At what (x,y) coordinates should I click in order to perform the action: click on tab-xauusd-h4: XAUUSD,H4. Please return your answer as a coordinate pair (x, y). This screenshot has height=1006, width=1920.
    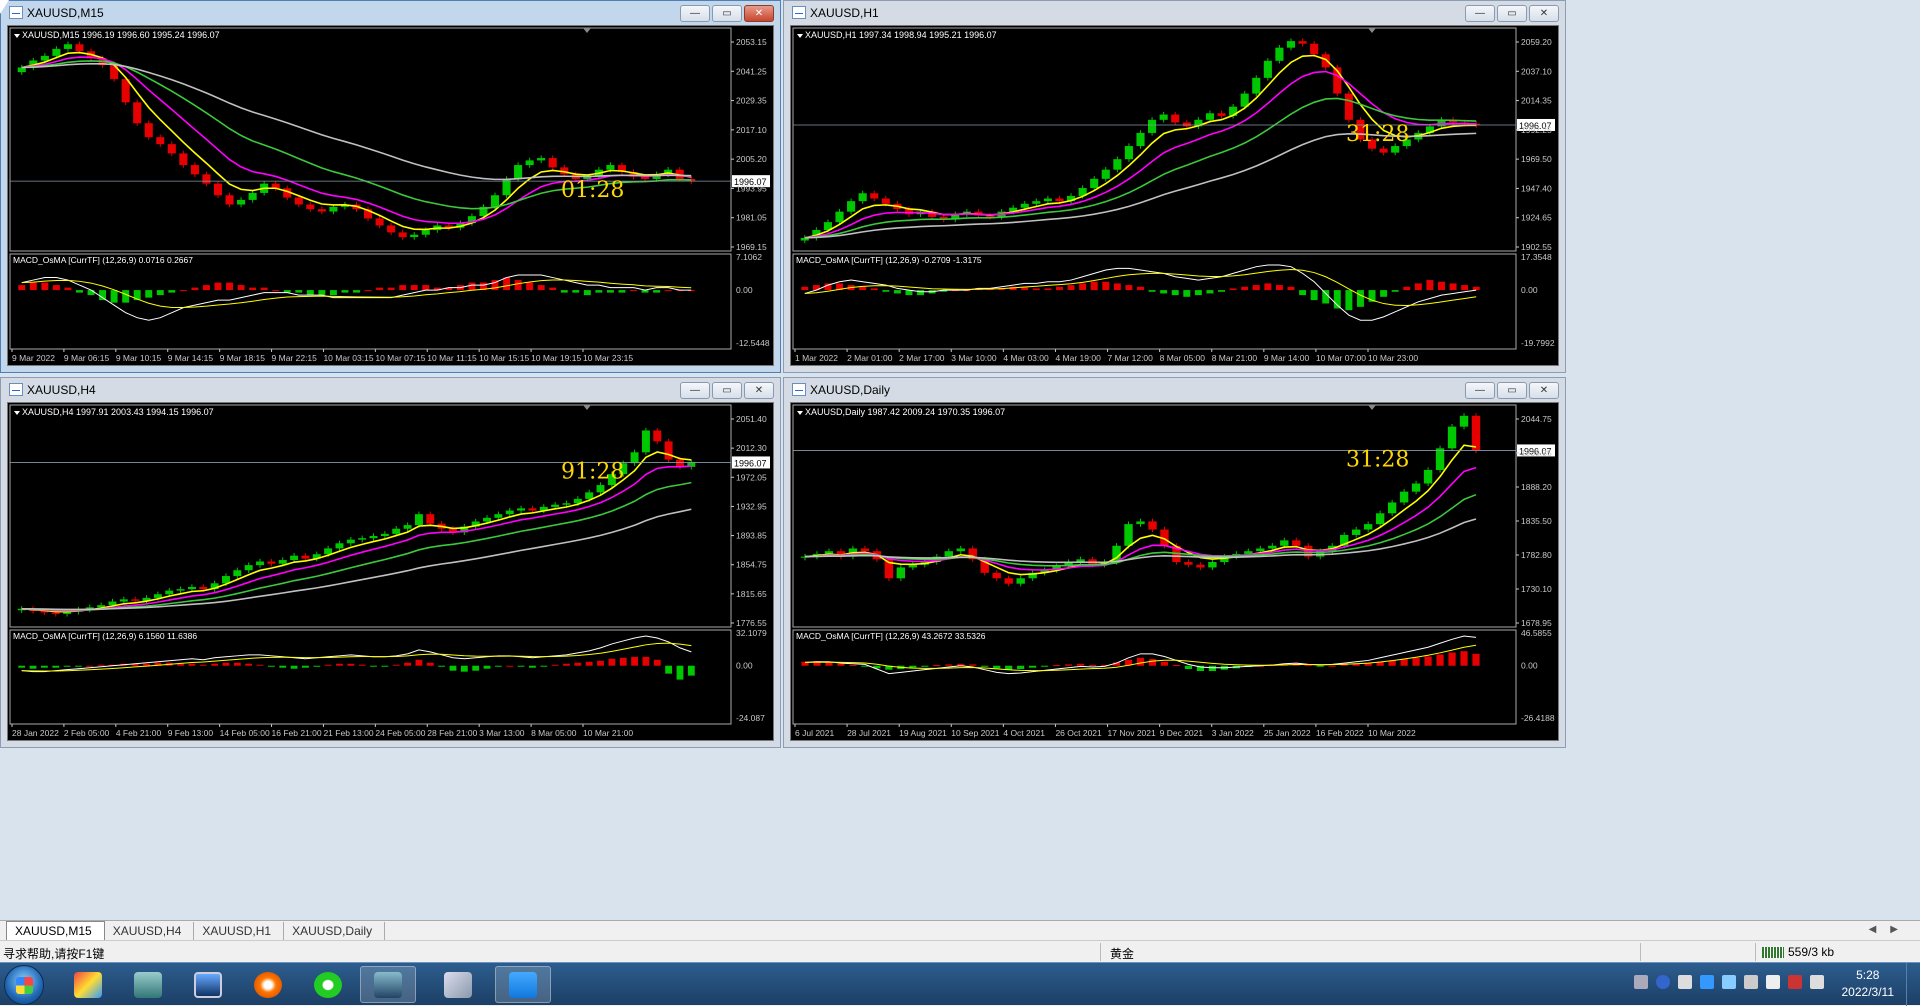
    Looking at the image, I should click on (150, 931).